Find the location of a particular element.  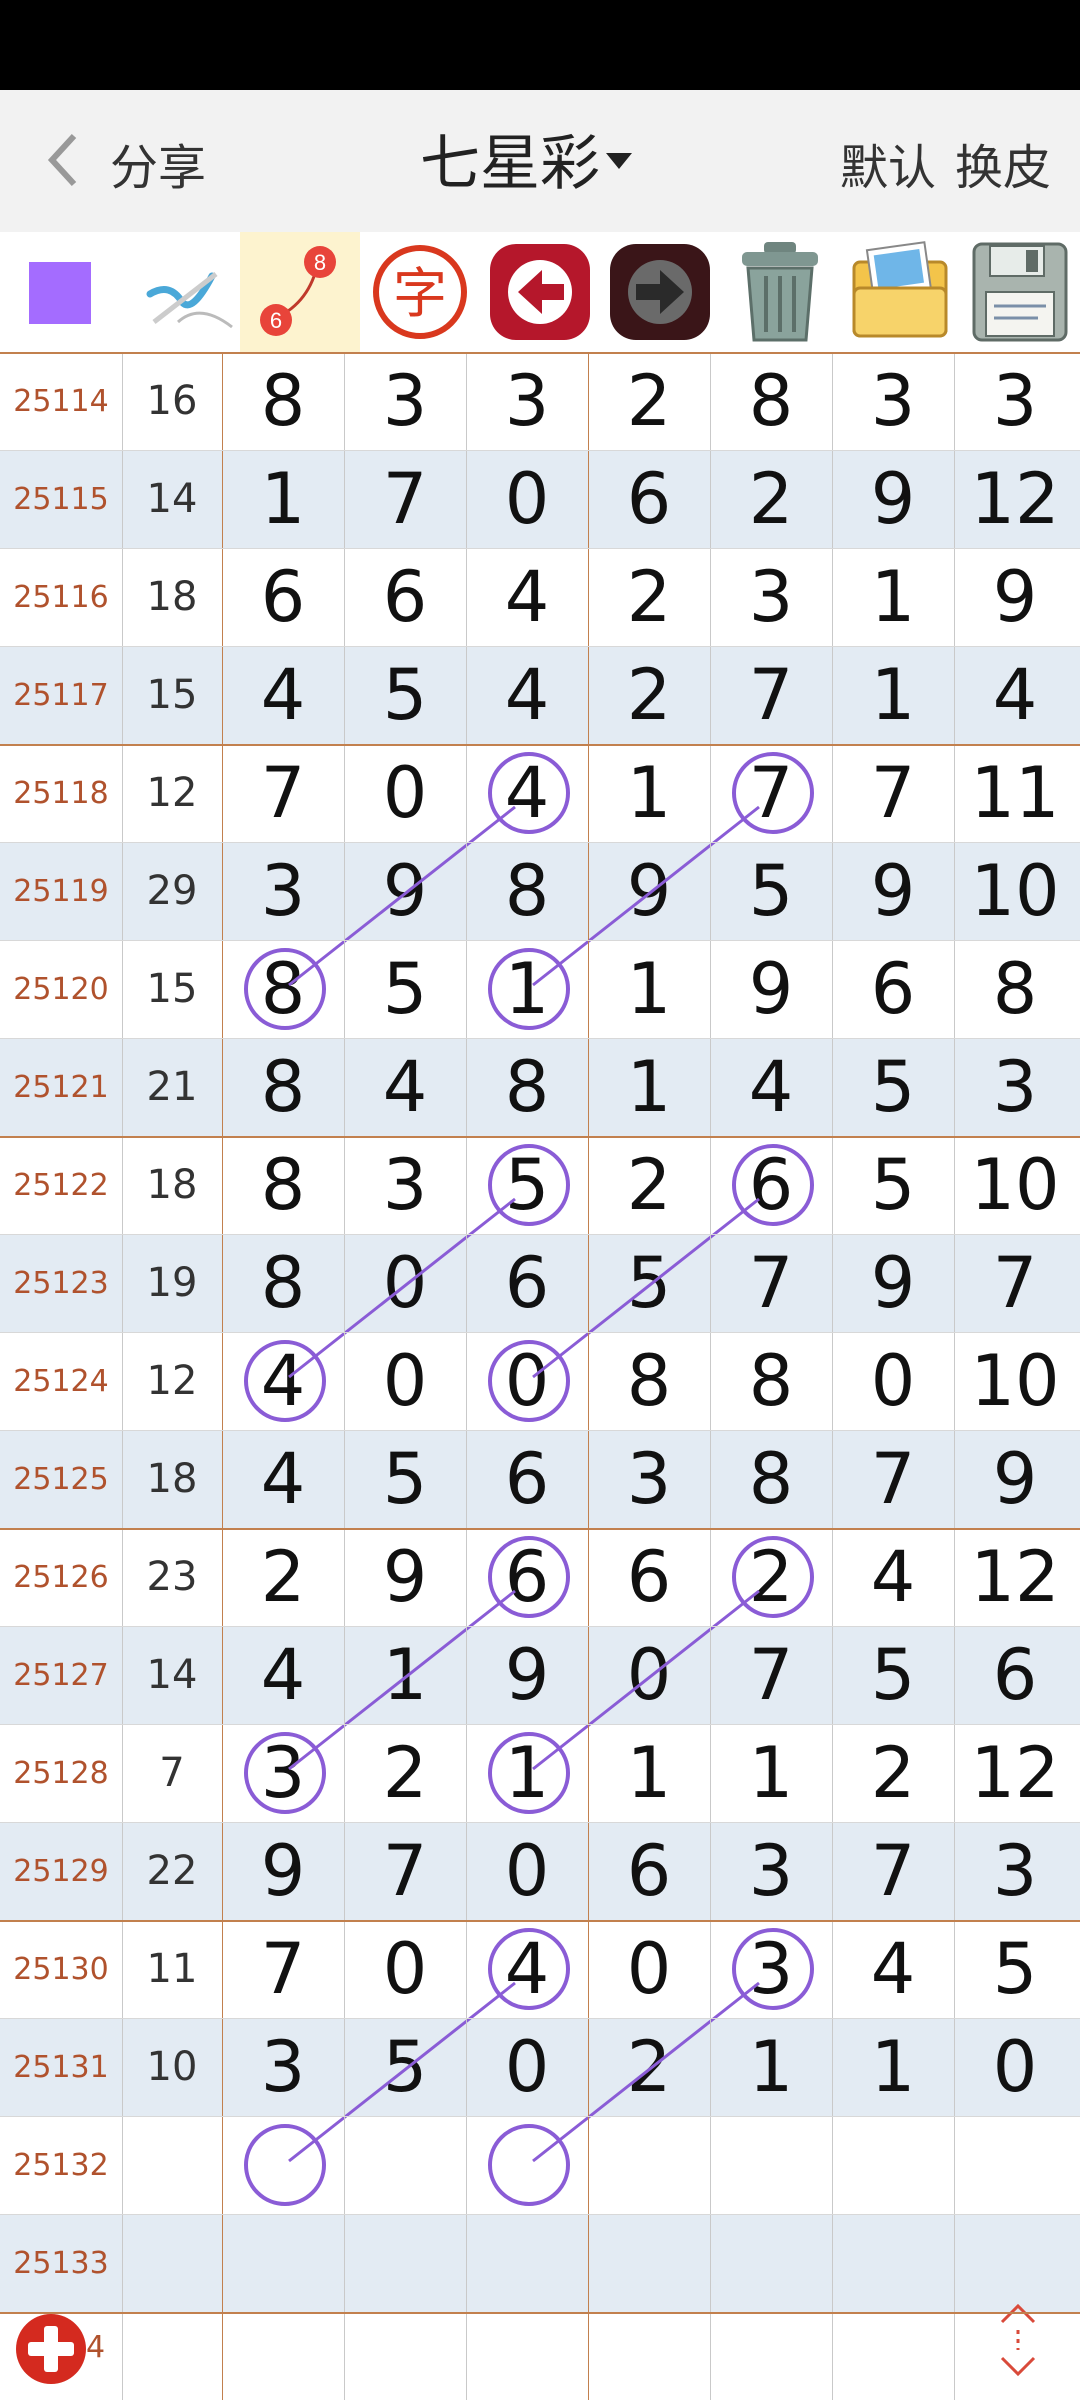

text-tool-icon: 字 is located at coordinates (420, 292).